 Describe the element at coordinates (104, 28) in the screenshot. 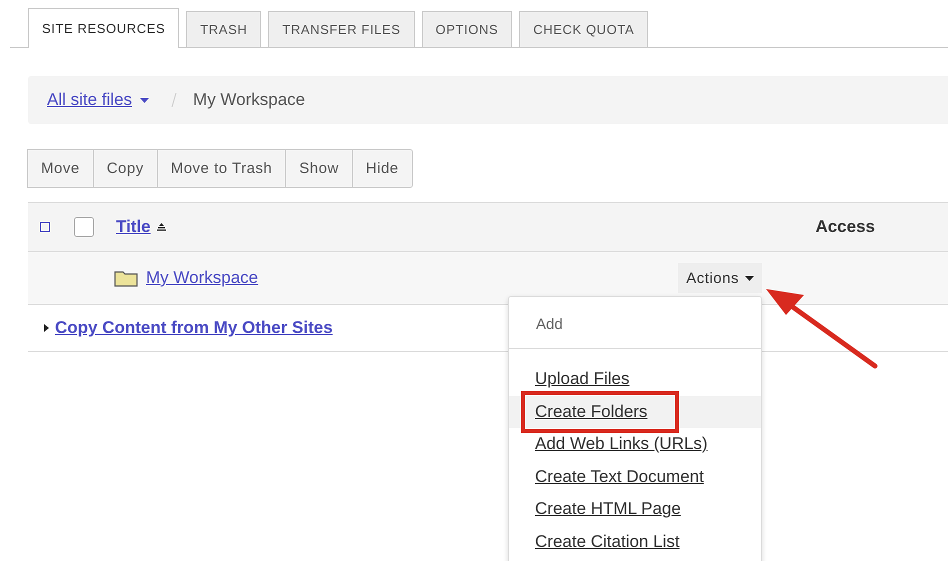

I see `tab: SITE RESOURCES` at that location.